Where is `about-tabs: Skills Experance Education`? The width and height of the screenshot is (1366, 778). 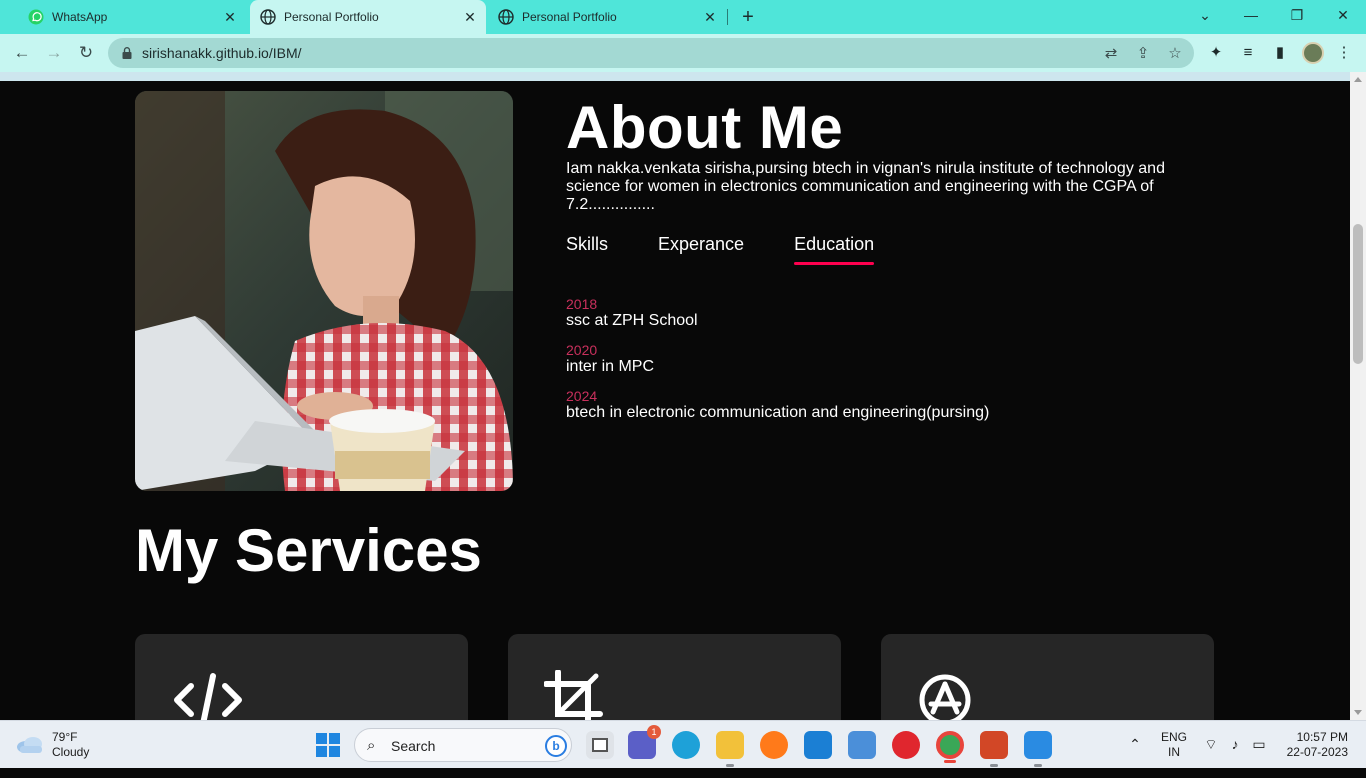
about-tabs: Skills Experance Education is located at coordinates (745, 249).